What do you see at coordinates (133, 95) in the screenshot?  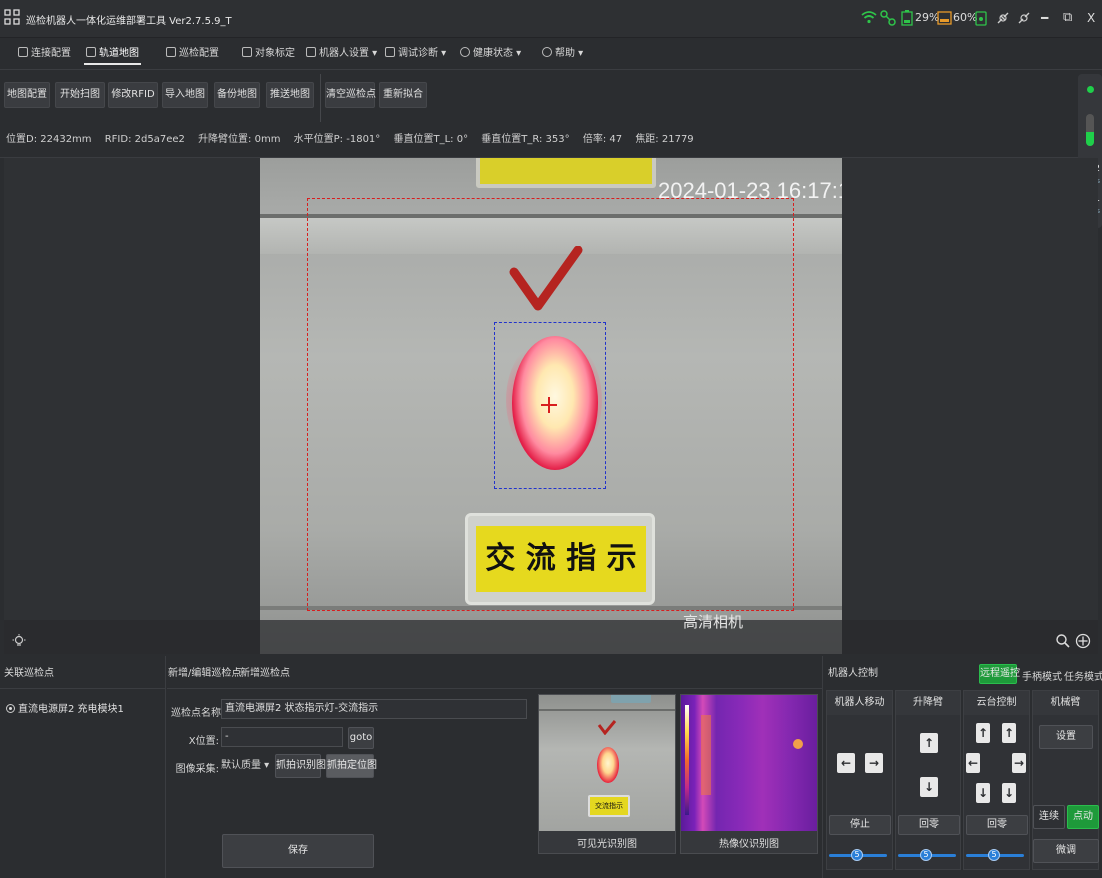 I see `modify-rfid-button: 修改RFID` at bounding box center [133, 95].